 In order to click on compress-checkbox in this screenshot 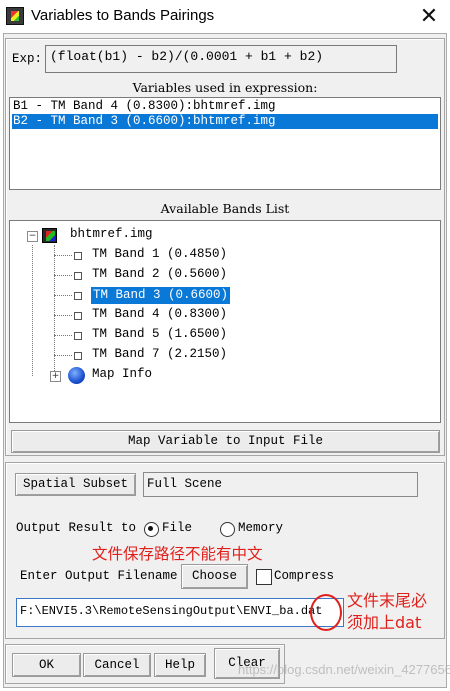, I will do `click(264, 577)`.